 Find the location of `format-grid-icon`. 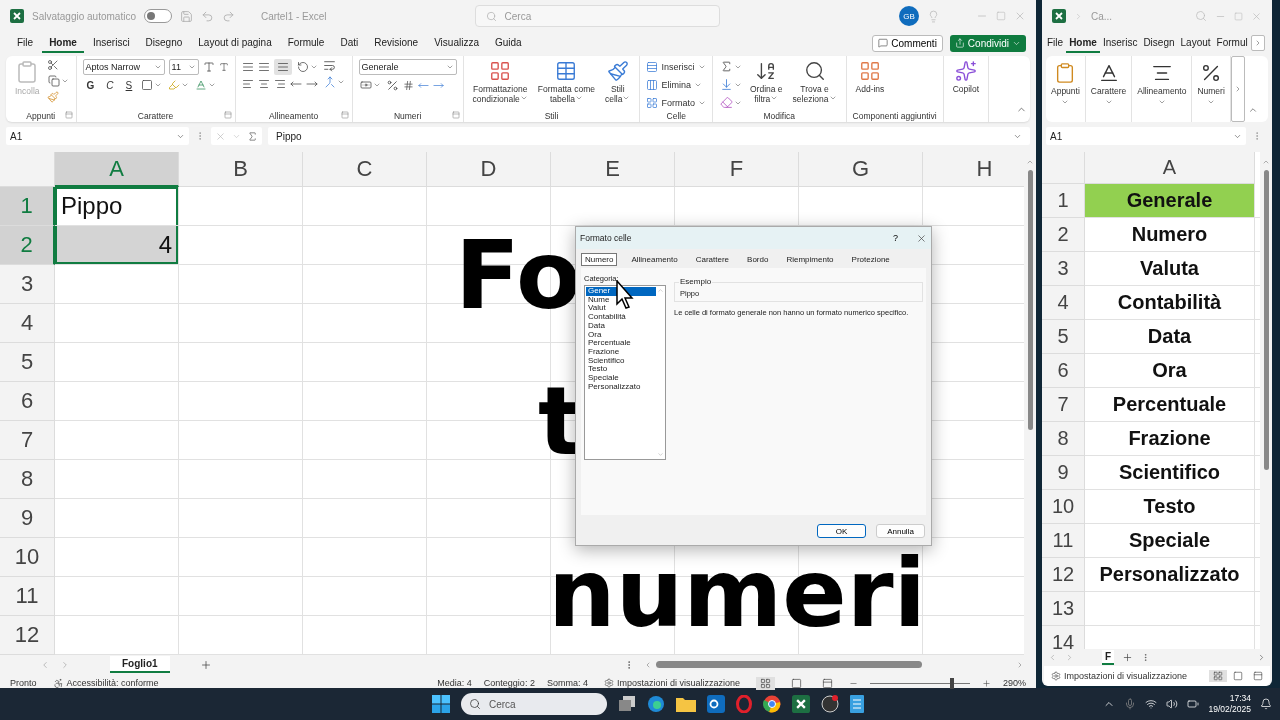

format-grid-icon is located at coordinates (652, 102).